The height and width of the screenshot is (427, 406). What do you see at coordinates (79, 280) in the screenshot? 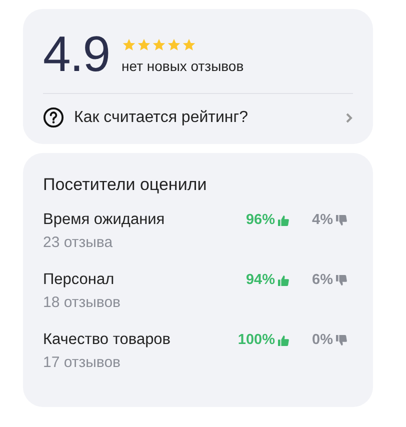
I see `aspect-name: Персонал` at bounding box center [79, 280].